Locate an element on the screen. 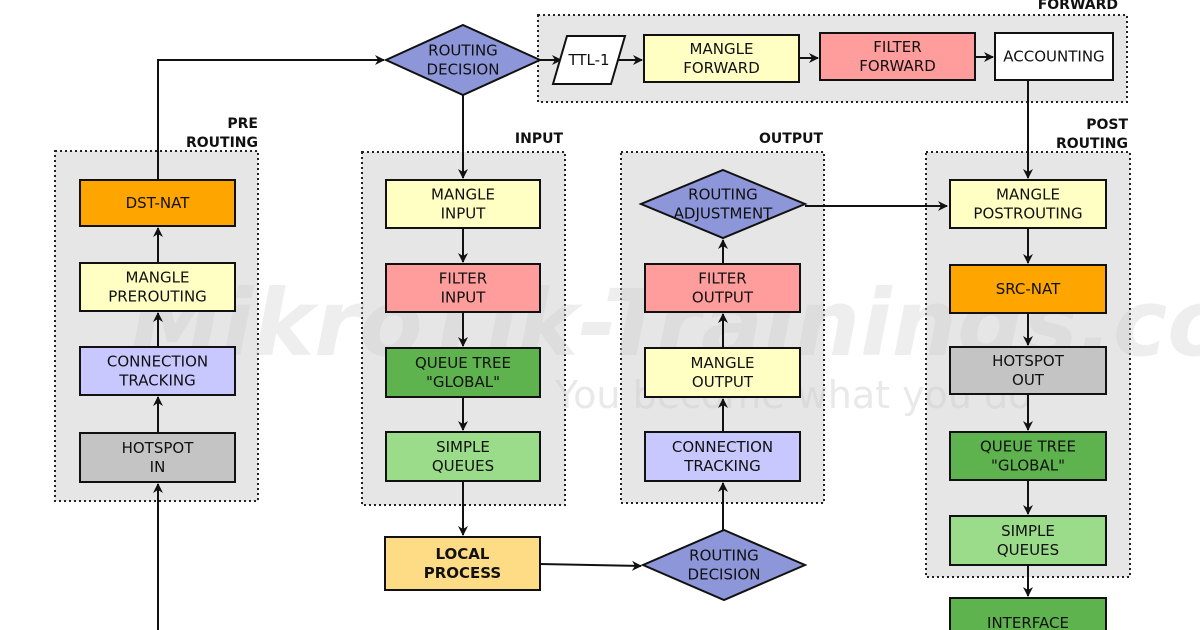 The height and width of the screenshot is (630, 1200). queue-tree-post-label: QUEUE TREE "GLOBAL" is located at coordinates (1028, 456).